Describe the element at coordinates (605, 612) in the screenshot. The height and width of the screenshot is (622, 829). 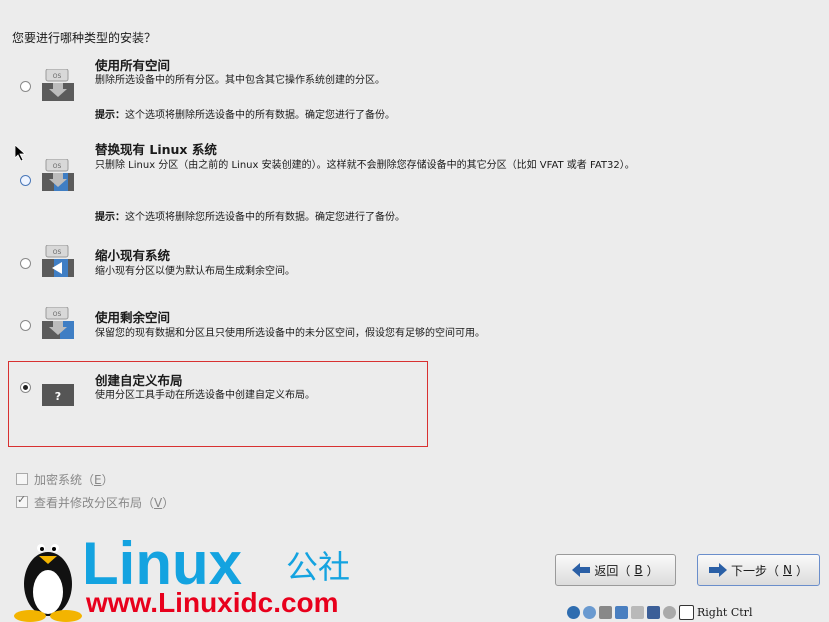
I see `usb-icon` at that location.